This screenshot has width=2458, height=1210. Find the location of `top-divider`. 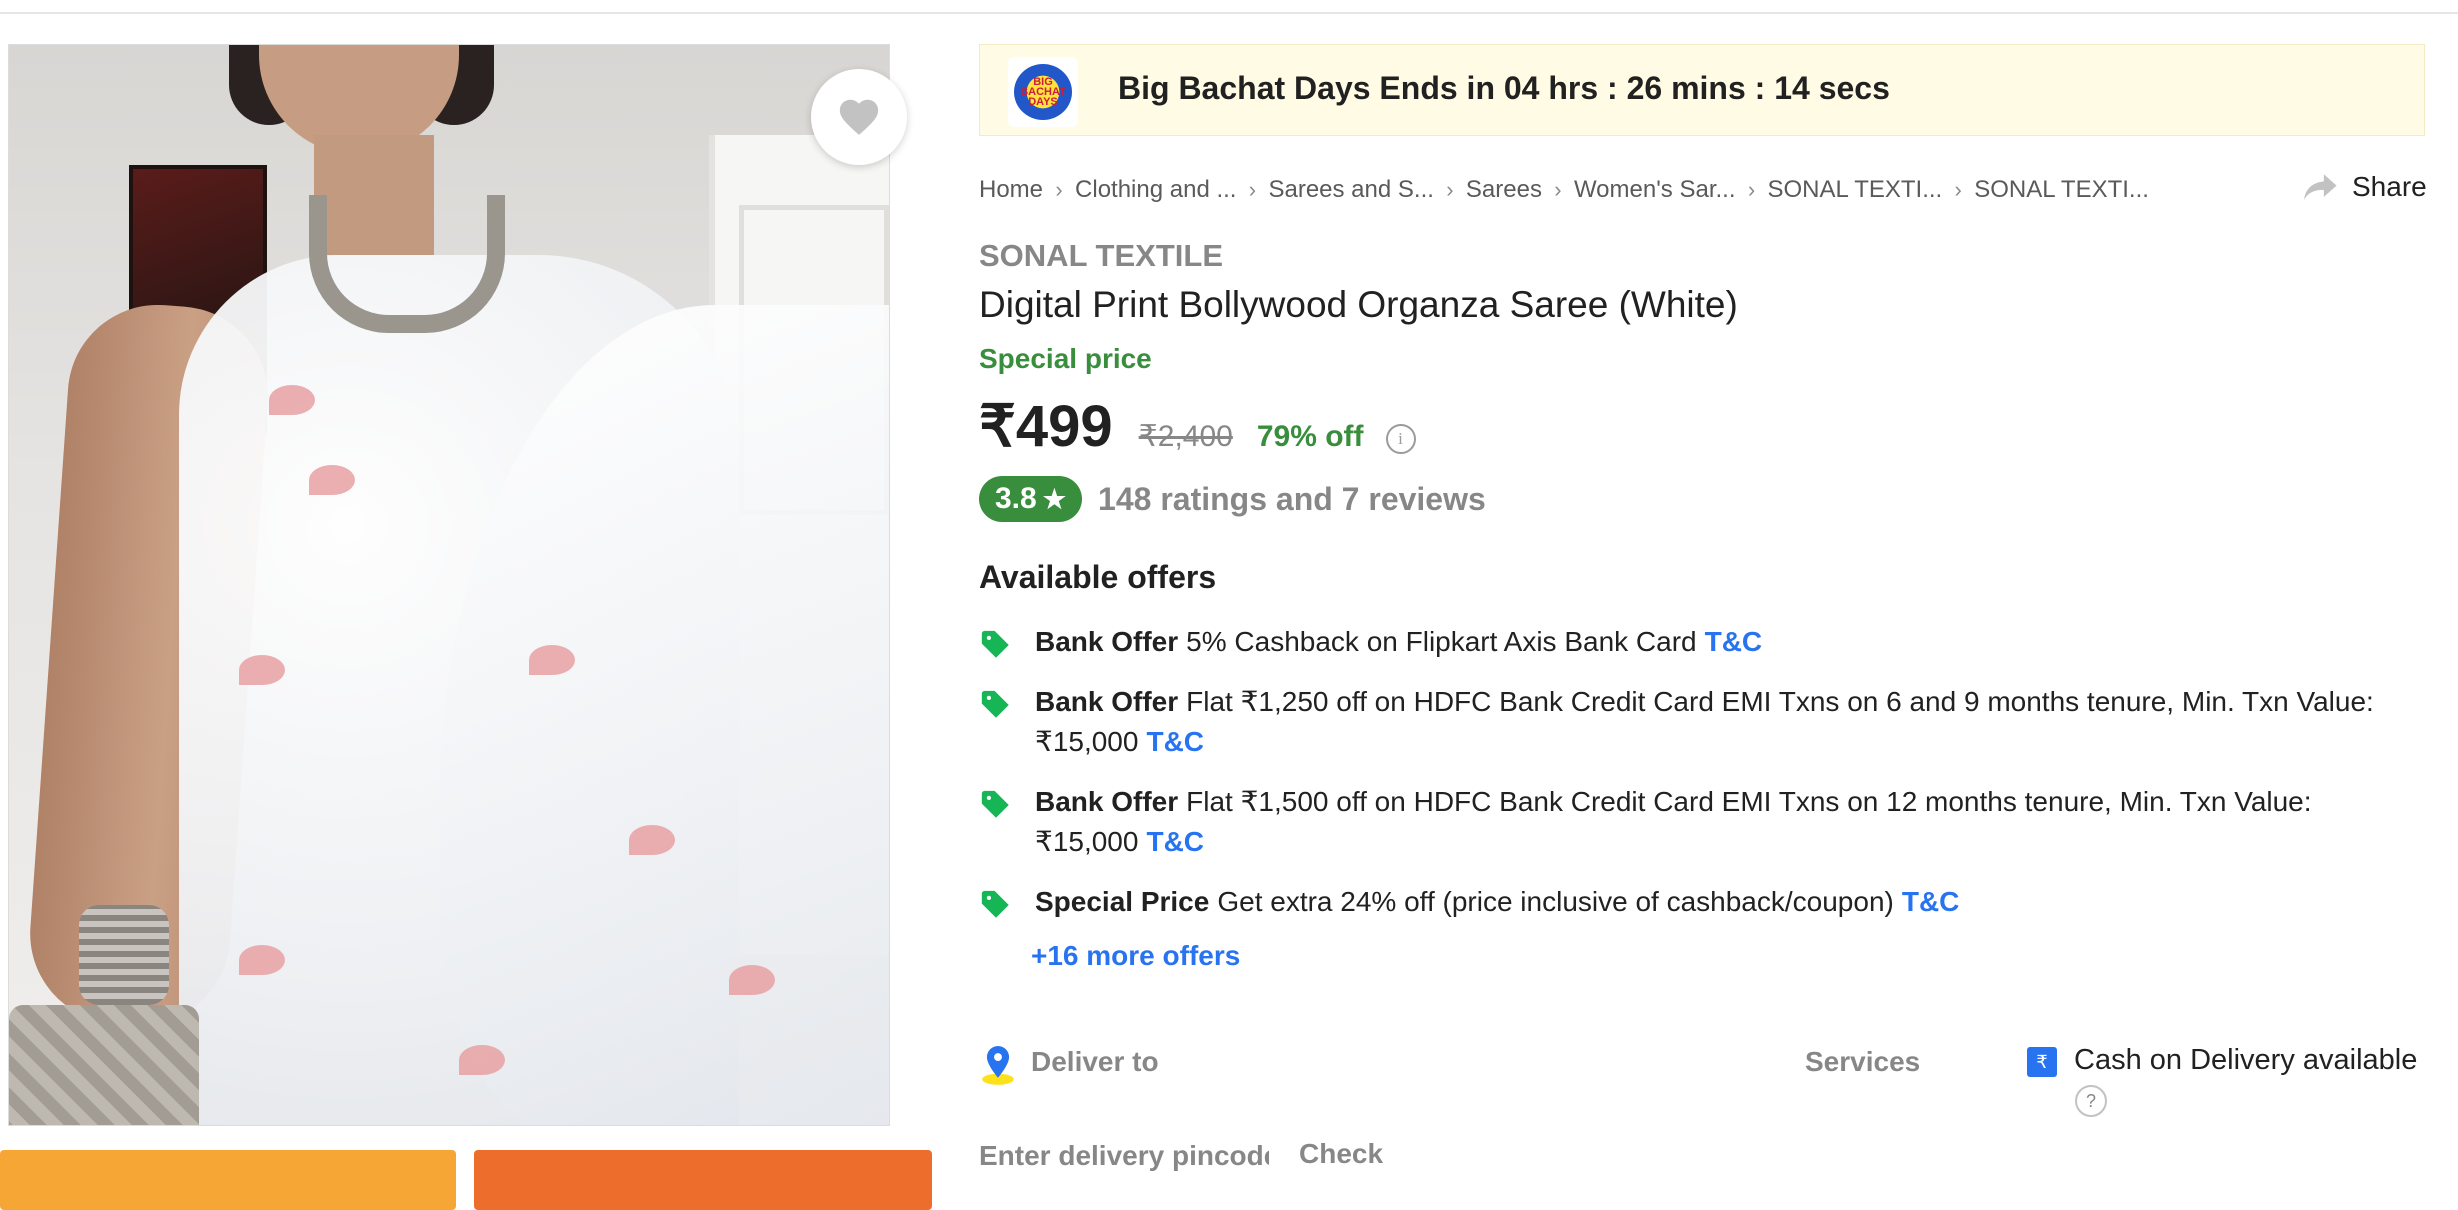

top-divider is located at coordinates (1229, 13).